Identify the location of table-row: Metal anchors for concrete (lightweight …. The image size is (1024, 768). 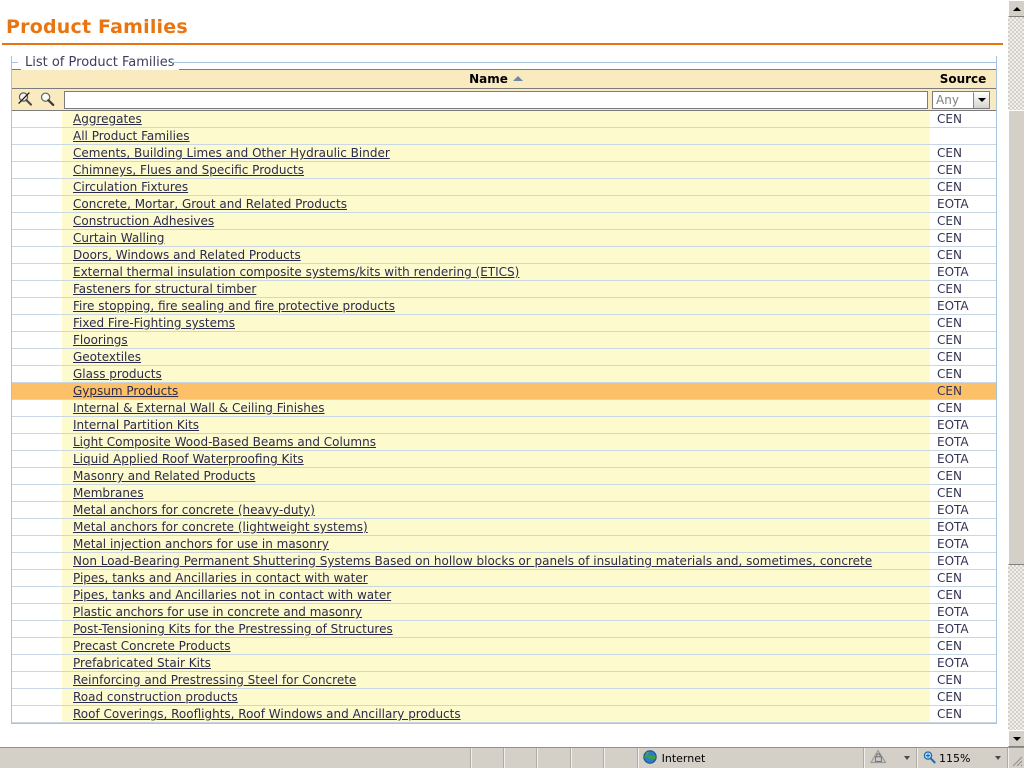
(504, 527).